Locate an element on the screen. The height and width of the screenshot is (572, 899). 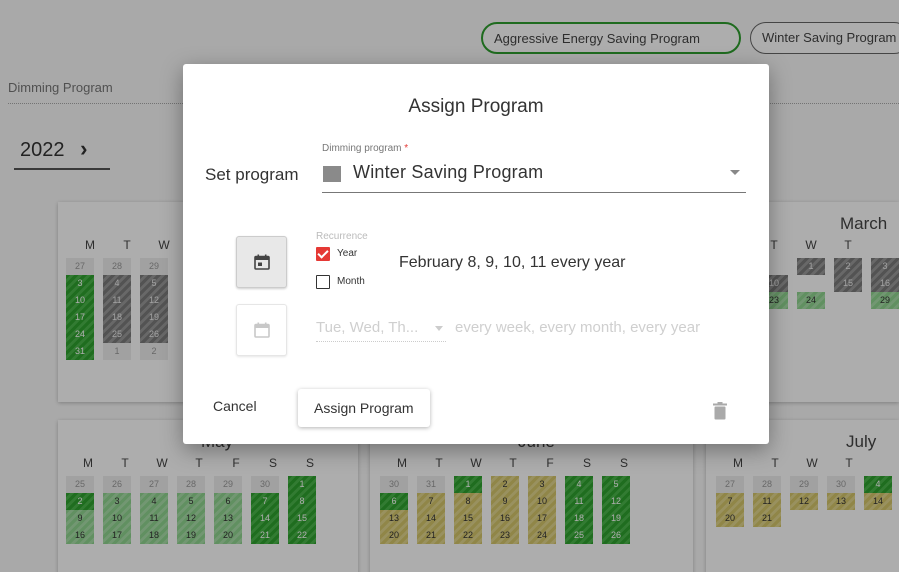
dimming-program-select: Winter Saving Program is located at coordinates (448, 172).